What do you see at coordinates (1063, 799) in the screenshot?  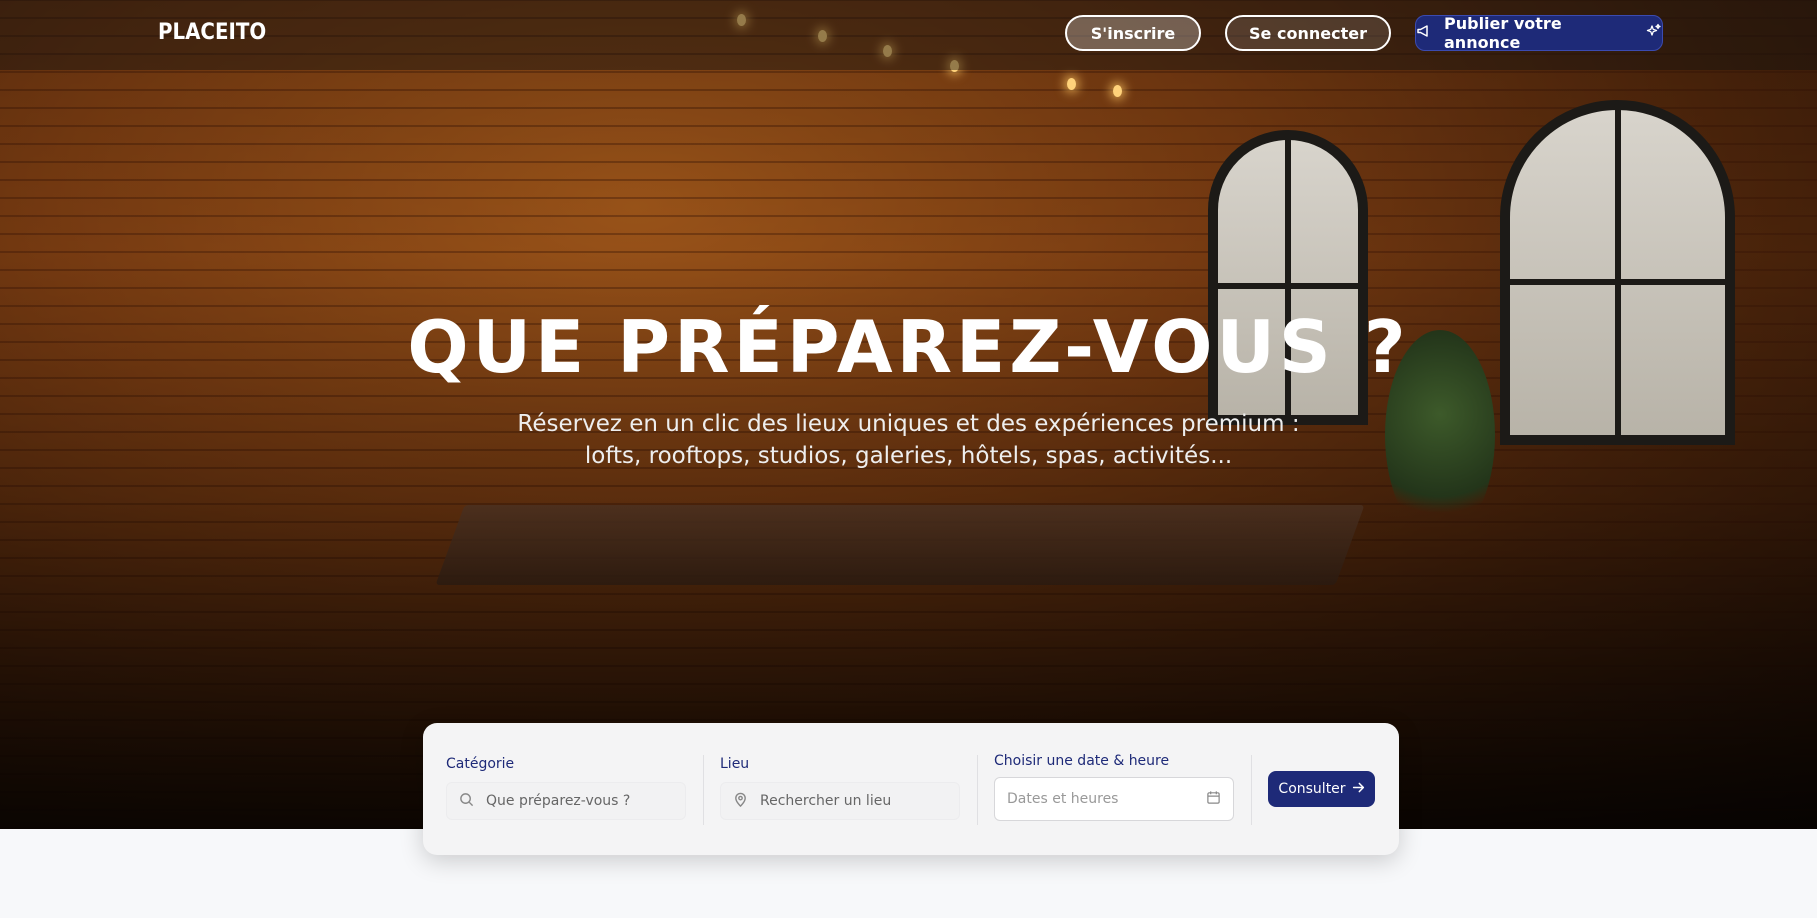 I see `date-placeholder: Dates et heures` at bounding box center [1063, 799].